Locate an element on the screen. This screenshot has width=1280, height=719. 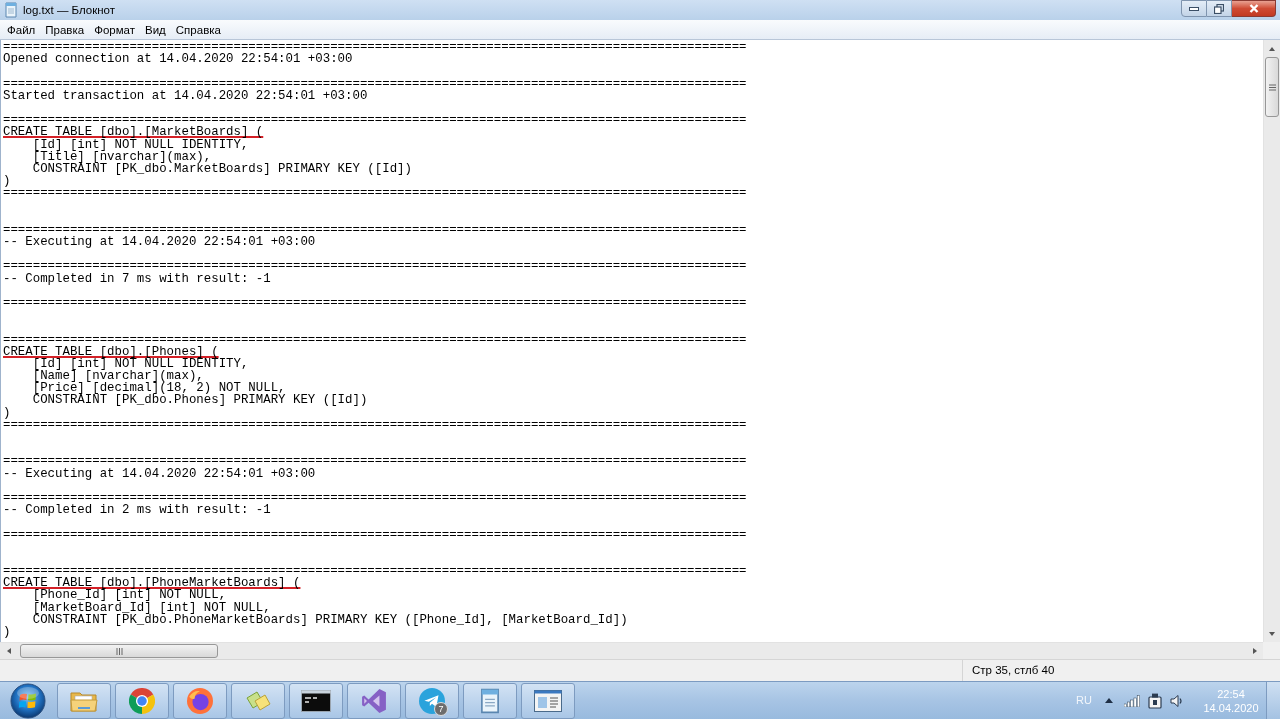
log-line: Started transaction at 14.04.2020 22:54:01 +03:00 is located at coordinates (185, 95).